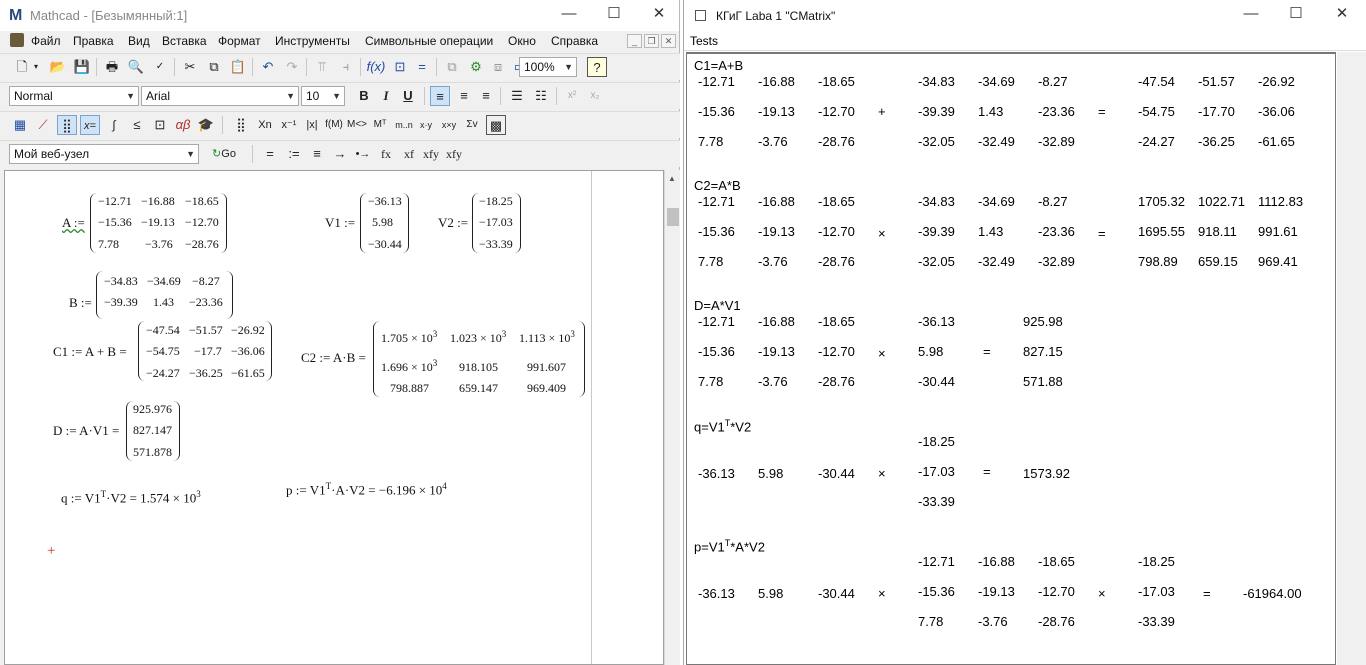 The height and width of the screenshot is (665, 1366). I want to click on keyword-eval-button: •→, so click(363, 154).